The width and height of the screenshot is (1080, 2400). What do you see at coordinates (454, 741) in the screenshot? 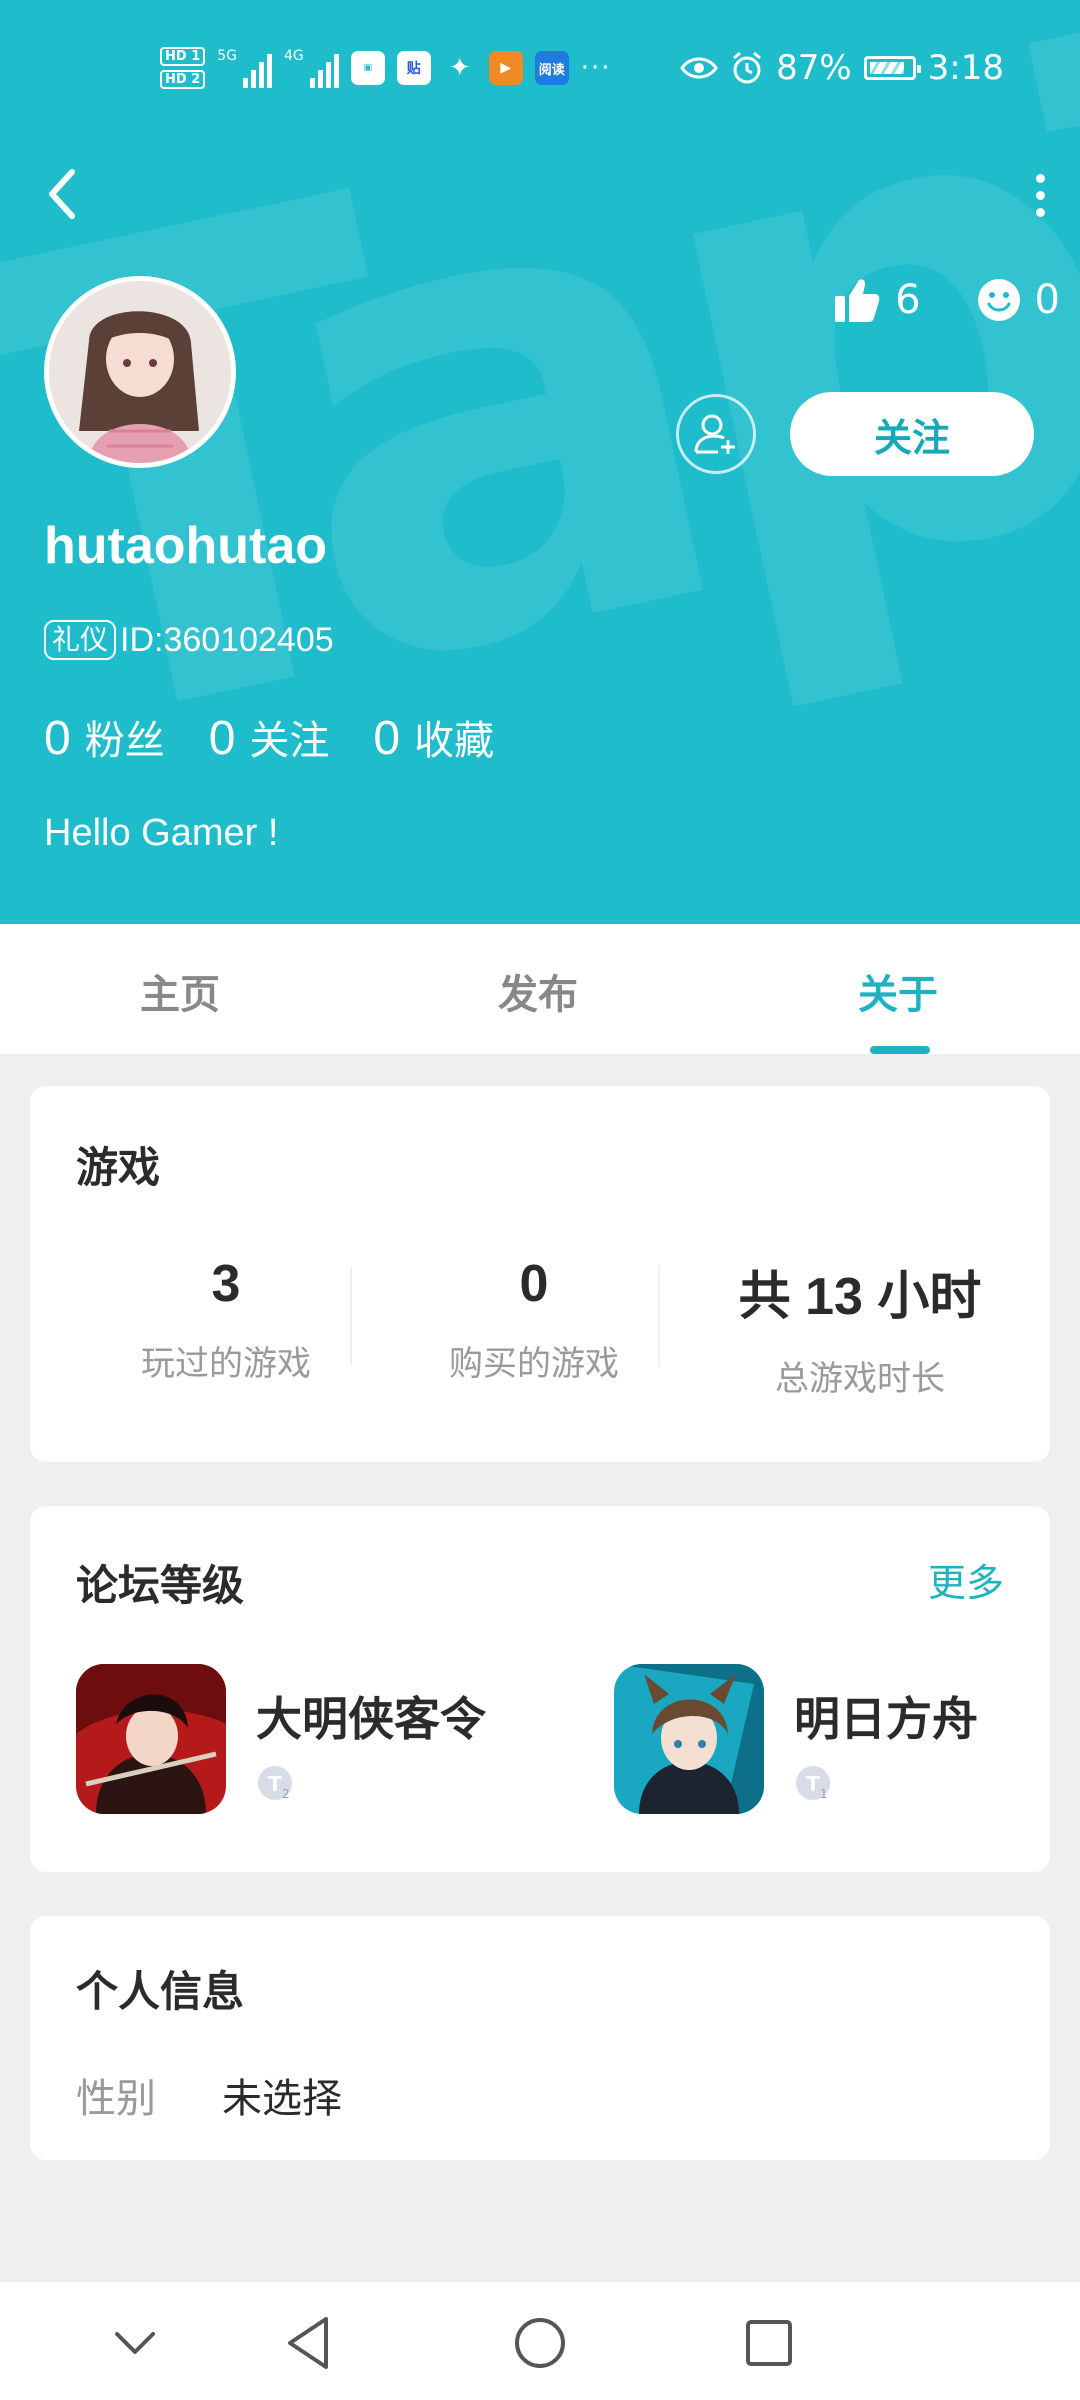
I see `favorites-label: 收藏` at bounding box center [454, 741].